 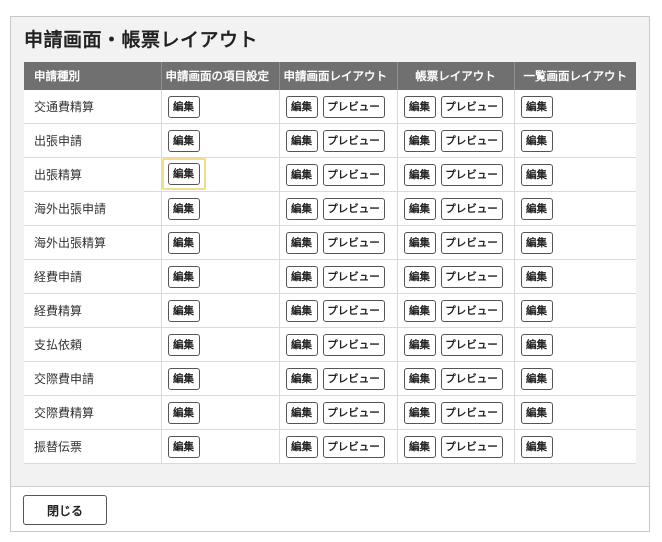 I want to click on application-type-cell: 出張精算, so click(x=93, y=174).